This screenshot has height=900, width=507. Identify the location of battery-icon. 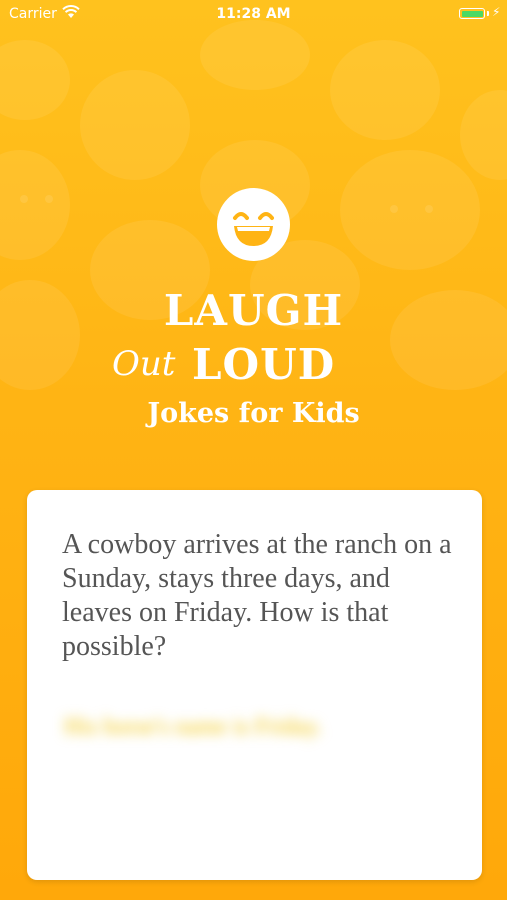
(472, 13).